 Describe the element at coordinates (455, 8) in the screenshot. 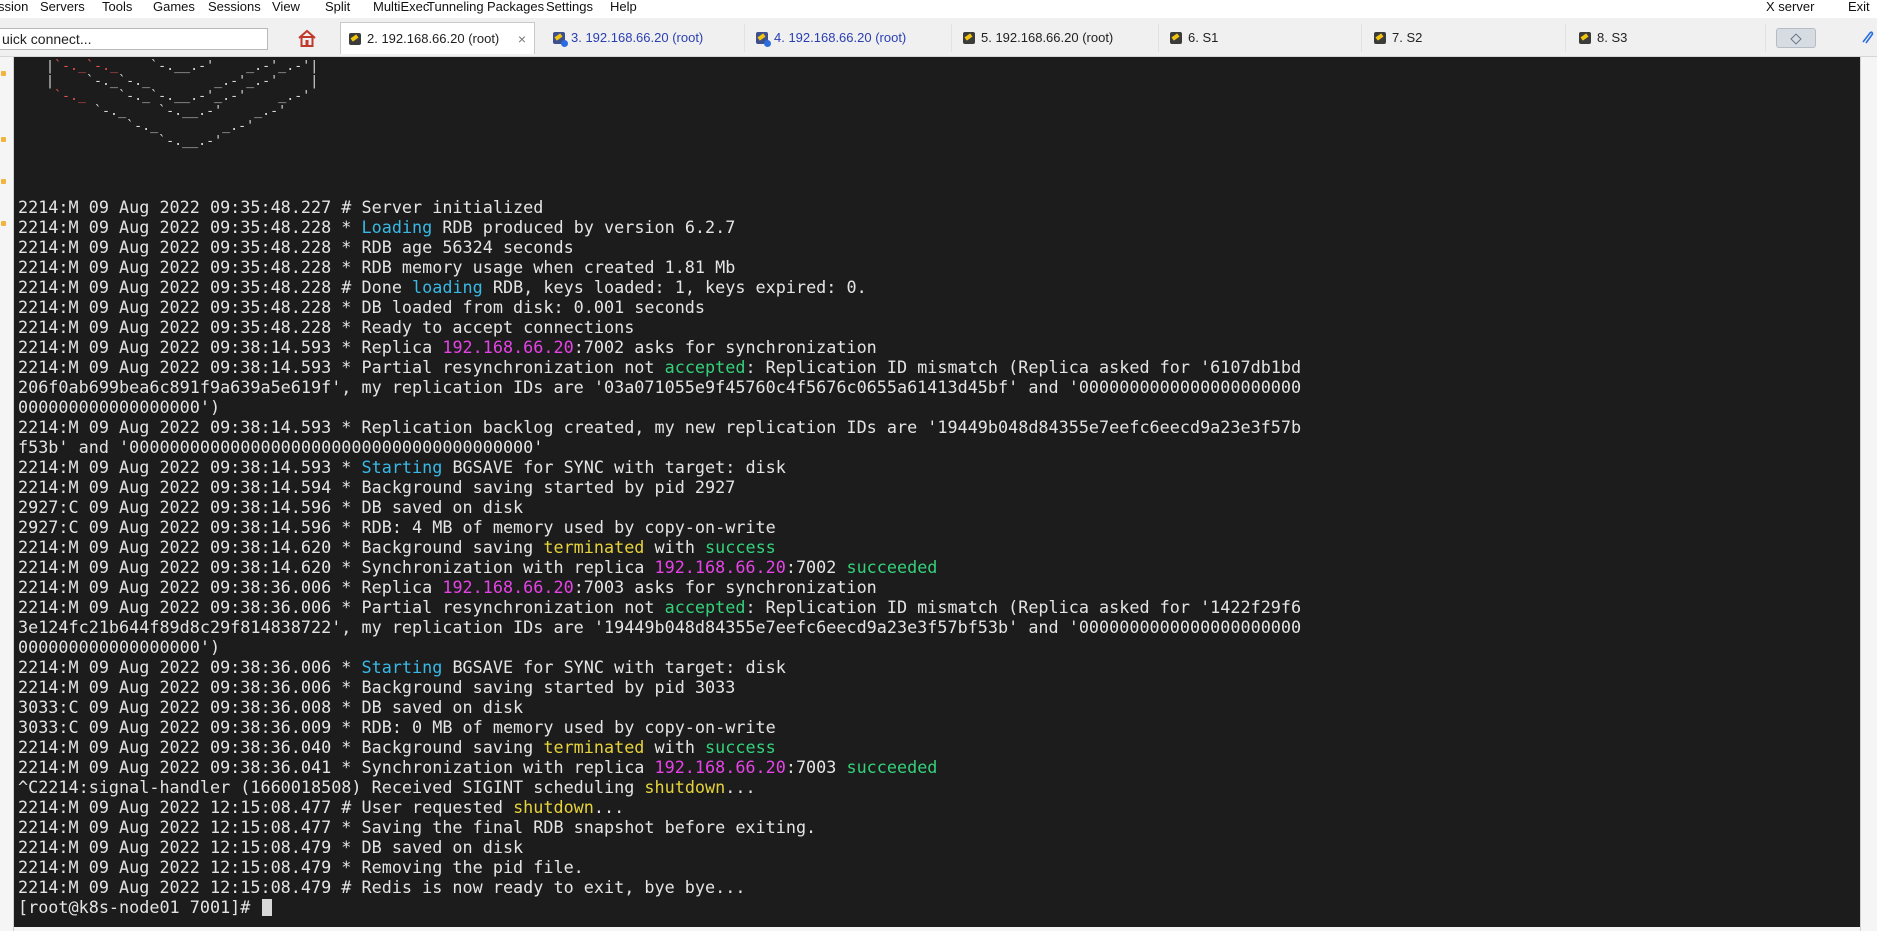

I see `menu-item-tunneling: Tunneling` at that location.